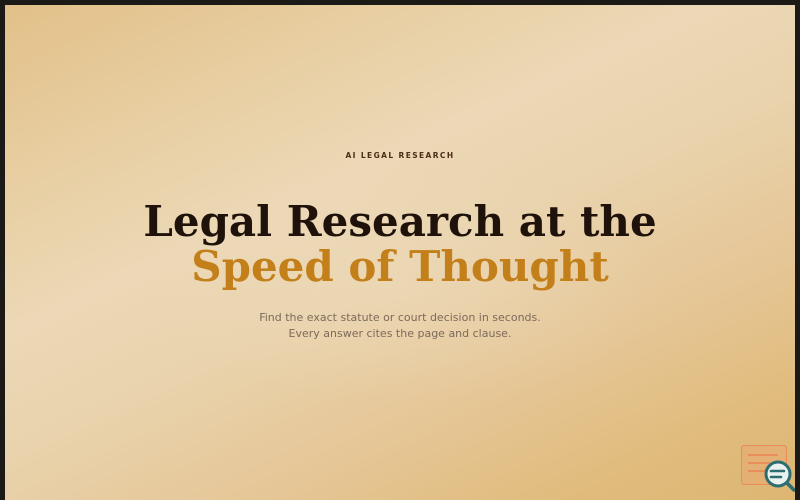 The image size is (800, 500). I want to click on search-icon, so click(779, 476).